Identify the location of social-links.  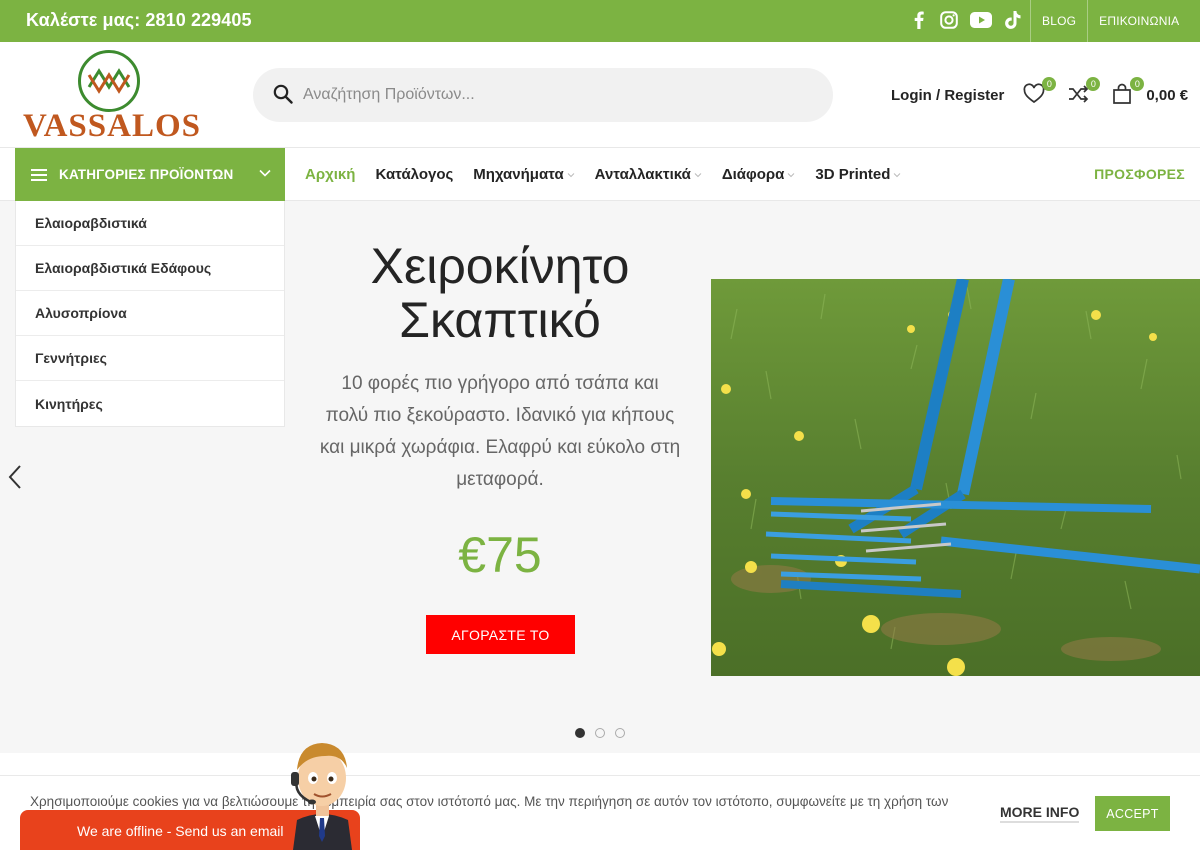
(966, 20).